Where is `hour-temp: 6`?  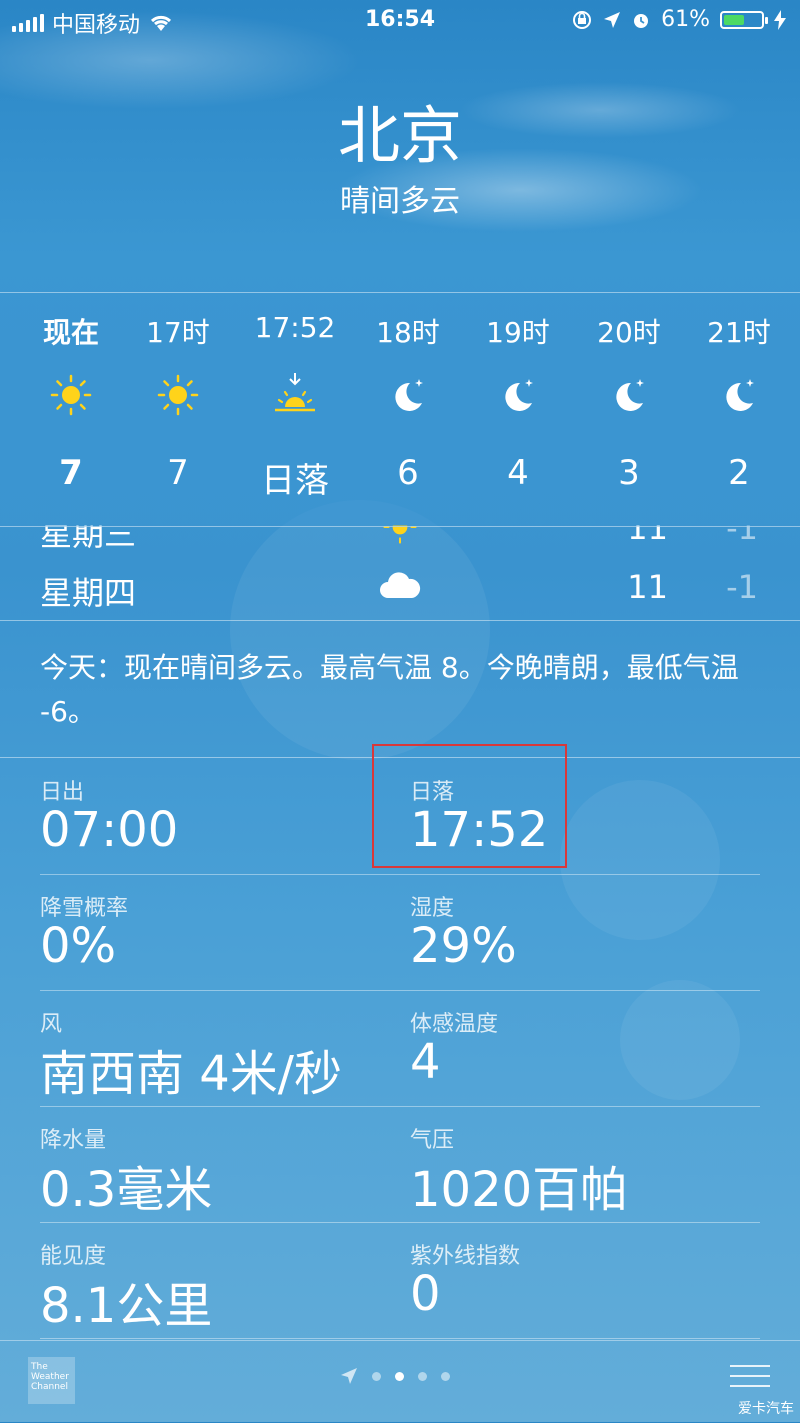 hour-temp: 6 is located at coordinates (408, 473).